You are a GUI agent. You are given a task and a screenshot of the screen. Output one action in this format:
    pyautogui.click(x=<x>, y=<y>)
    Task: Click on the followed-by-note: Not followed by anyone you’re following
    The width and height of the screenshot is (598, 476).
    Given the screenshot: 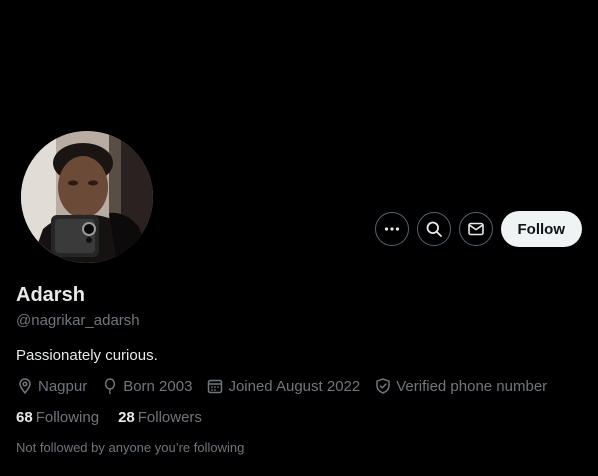 What is the action you would take?
    pyautogui.click(x=130, y=447)
    